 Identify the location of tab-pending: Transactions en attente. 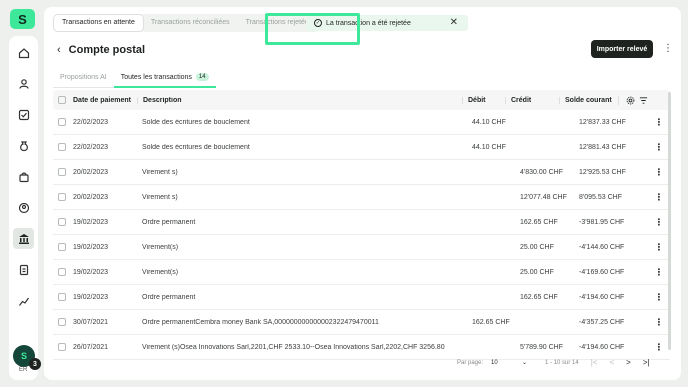
(98, 23).